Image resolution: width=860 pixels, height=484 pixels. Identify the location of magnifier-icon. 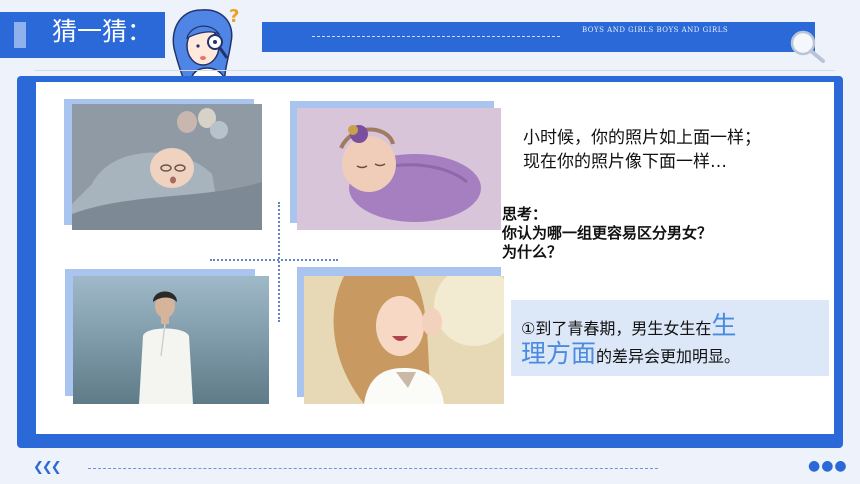
(807, 46).